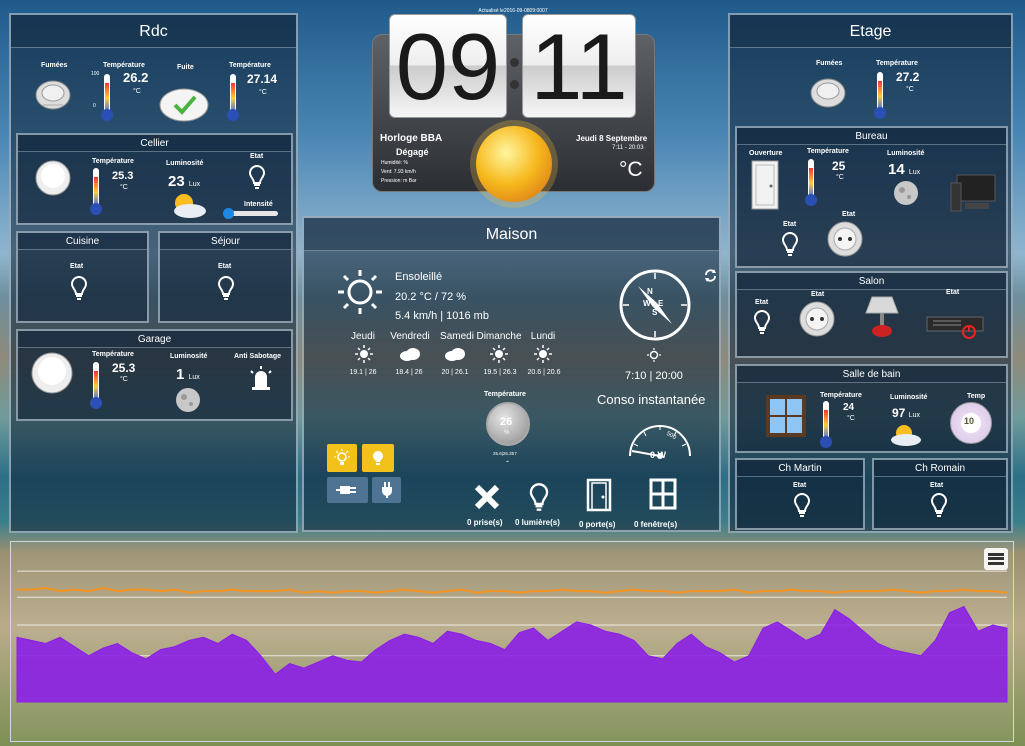 This screenshot has width=1025, height=746. What do you see at coordinates (505, 453) in the screenshot?
I see `maison-temp-range: 25.6|26.357` at bounding box center [505, 453].